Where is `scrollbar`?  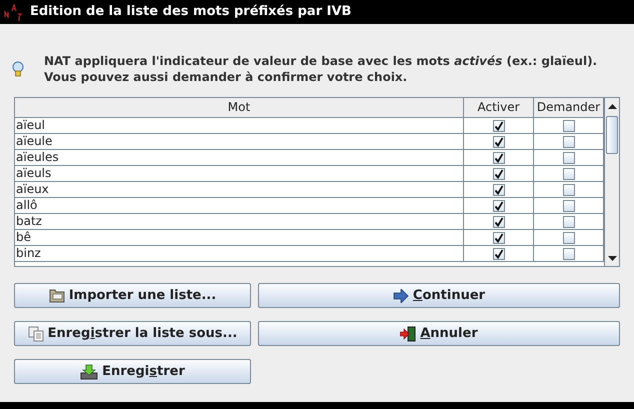
scrollbar is located at coordinates (611, 182).